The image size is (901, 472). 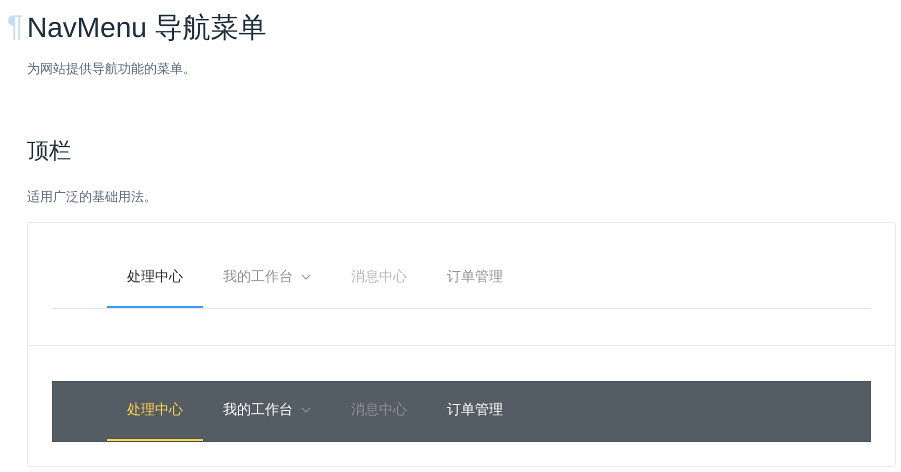 What do you see at coordinates (112, 69) in the screenshot?
I see `page-description: 为网站提供导航功能的菜单。` at bounding box center [112, 69].